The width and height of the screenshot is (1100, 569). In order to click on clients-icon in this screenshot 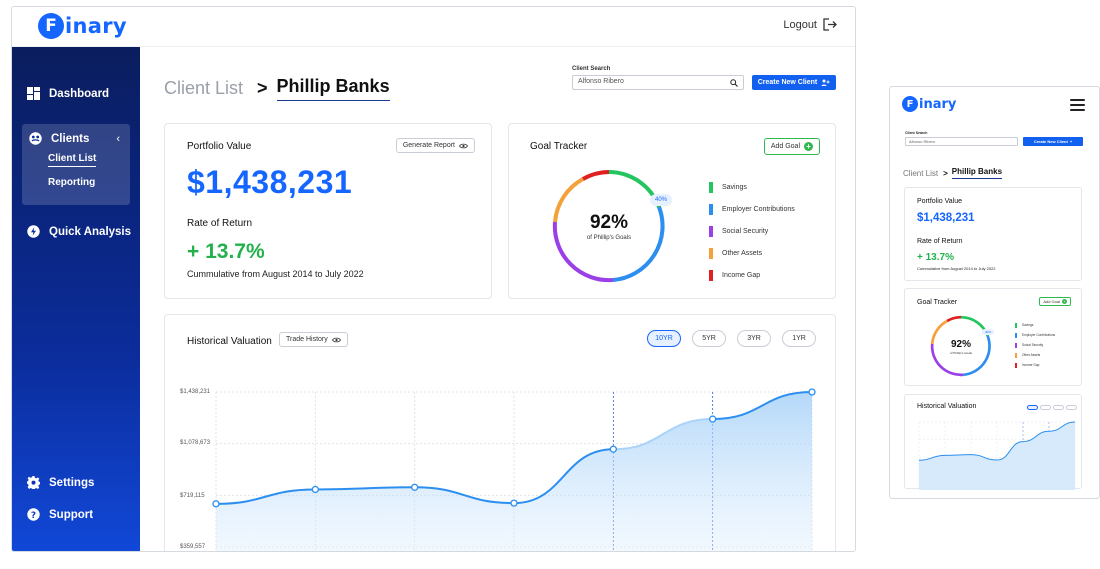, I will do `click(35, 138)`.